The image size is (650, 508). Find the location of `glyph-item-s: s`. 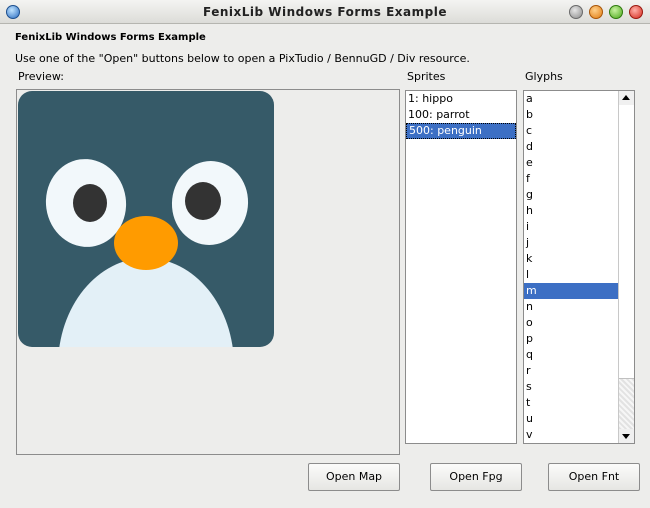

glyph-item-s: s is located at coordinates (571, 387).